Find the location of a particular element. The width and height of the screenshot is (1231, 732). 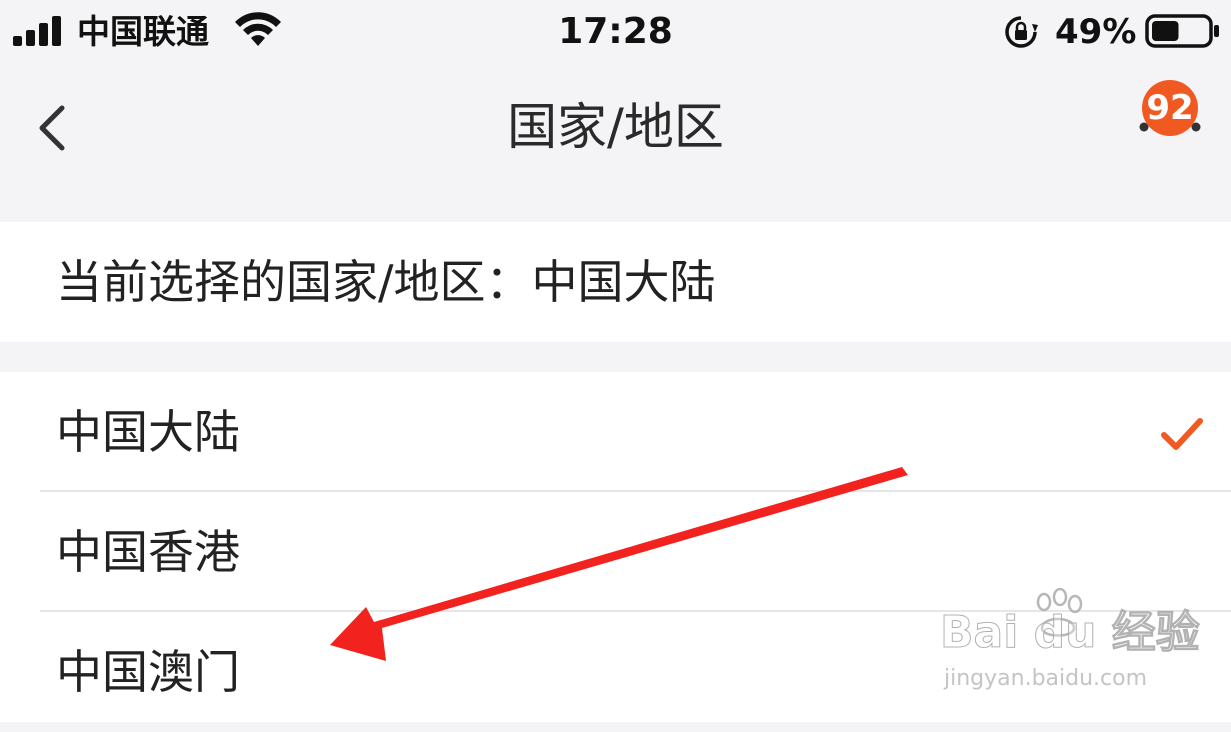

chevron-left-icon is located at coordinates (52, 128).